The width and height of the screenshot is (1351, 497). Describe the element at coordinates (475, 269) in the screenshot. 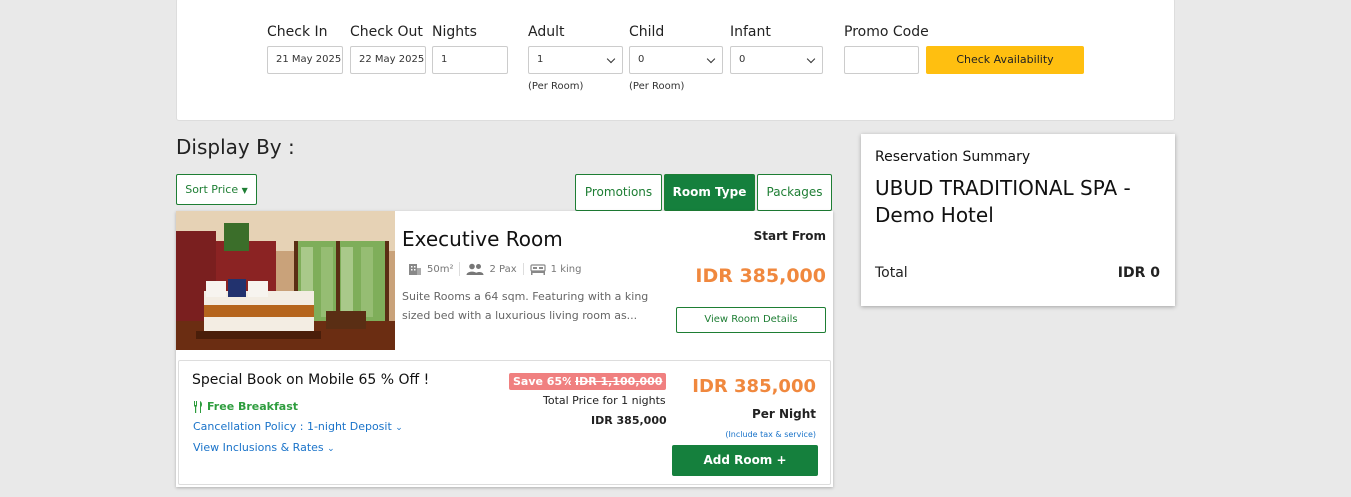

I see `people-icon` at that location.